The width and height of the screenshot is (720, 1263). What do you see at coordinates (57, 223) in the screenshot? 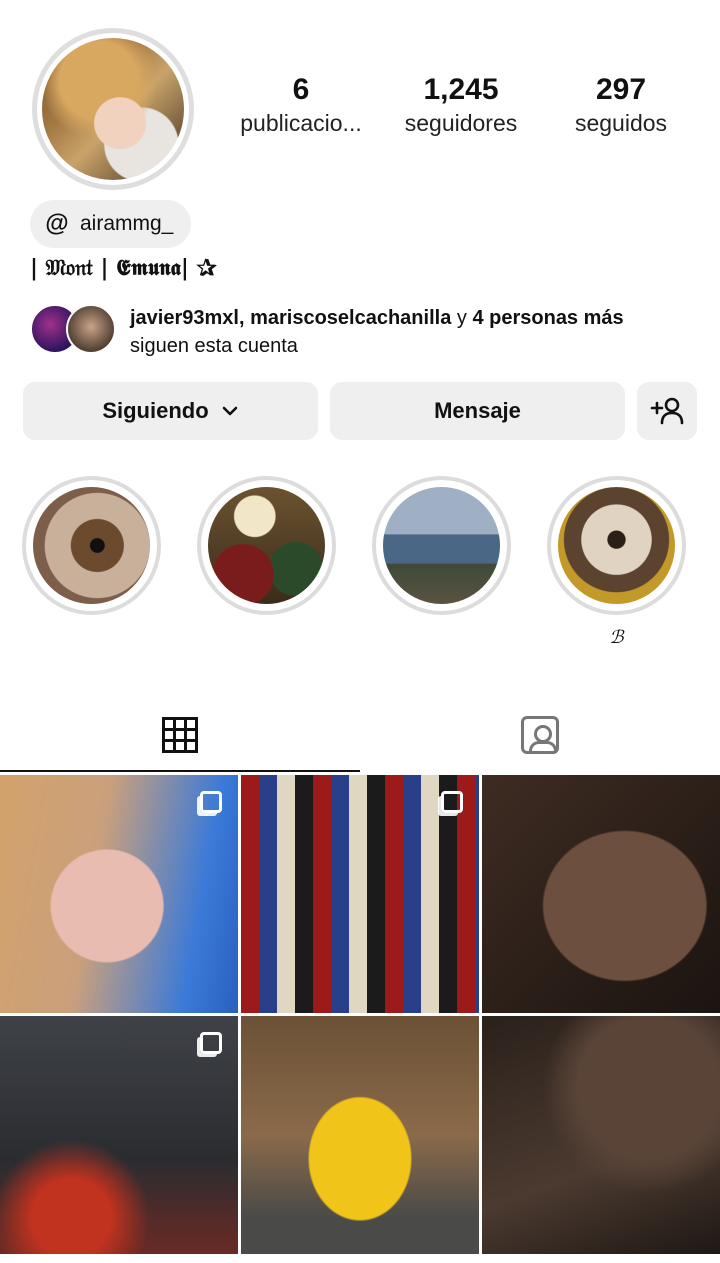
I see `threads-icon: @` at bounding box center [57, 223].